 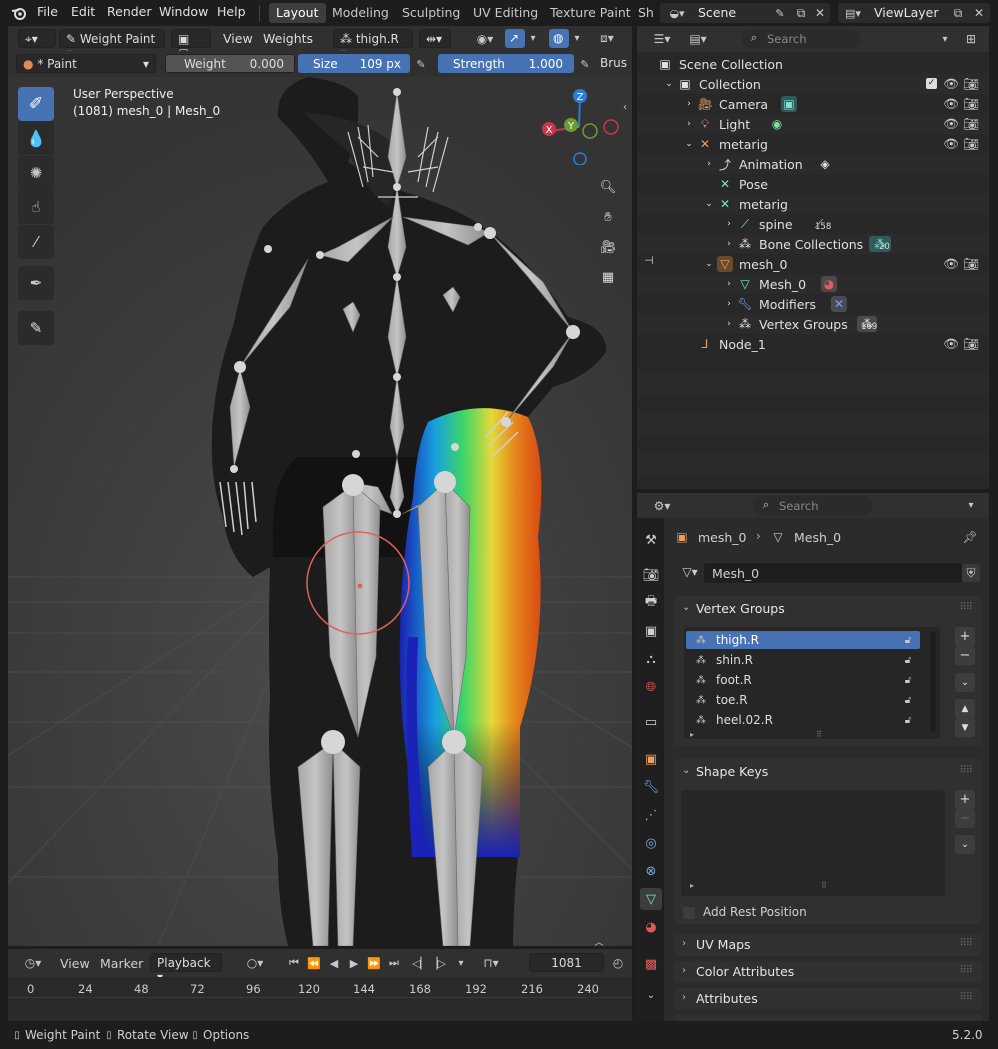 I want to click on outliner-row-camera: › 🎥︎ Camera ▣ 👁︎ 📷︎, so click(x=813, y=104).